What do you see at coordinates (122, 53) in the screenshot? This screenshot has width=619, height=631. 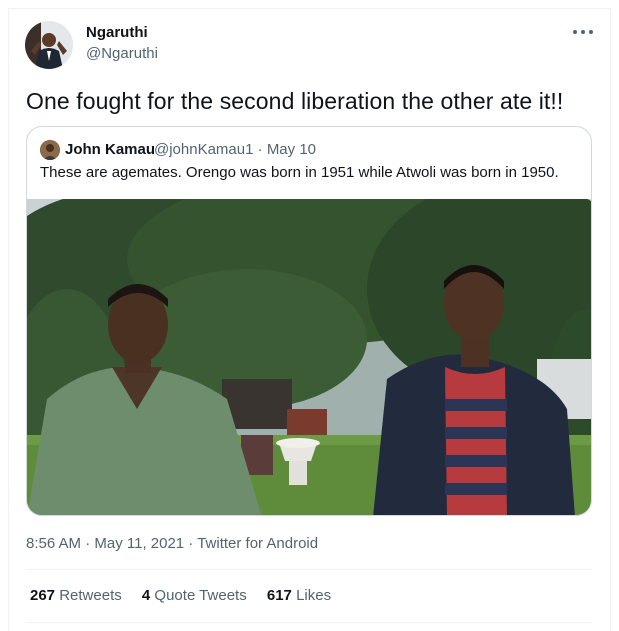 I see `author-handle: @Ngaruthi` at bounding box center [122, 53].